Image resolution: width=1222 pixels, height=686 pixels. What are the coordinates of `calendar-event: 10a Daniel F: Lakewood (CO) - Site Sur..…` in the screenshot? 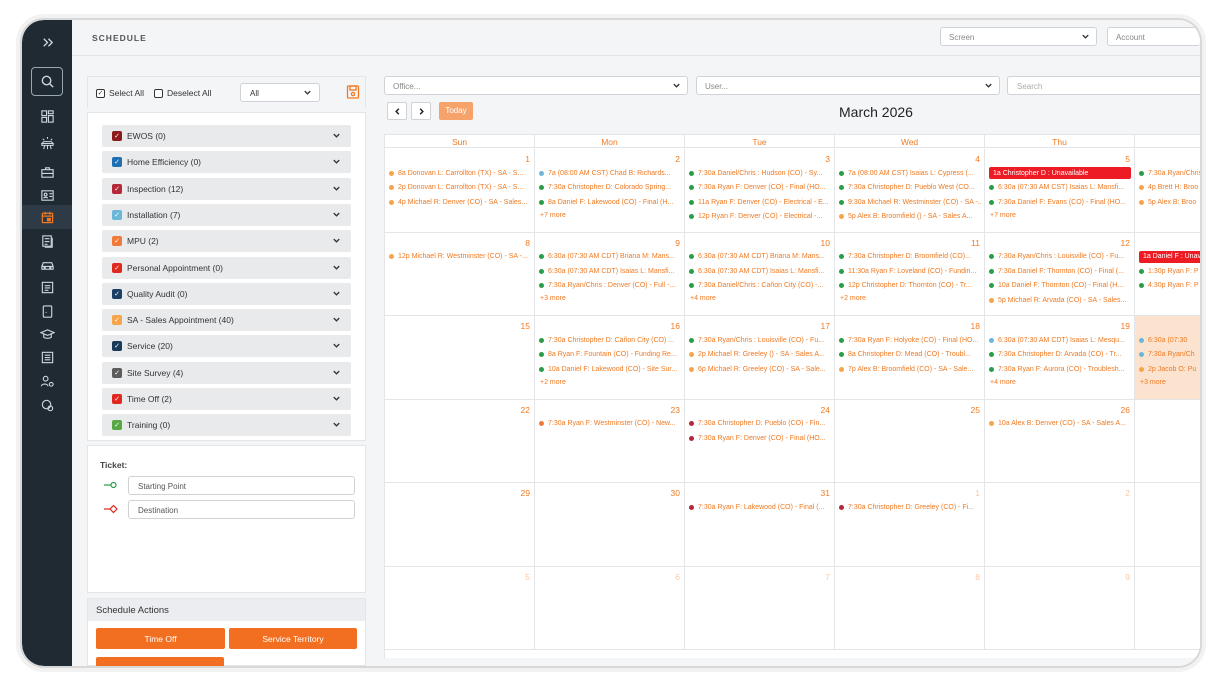 It's located at (610, 369).